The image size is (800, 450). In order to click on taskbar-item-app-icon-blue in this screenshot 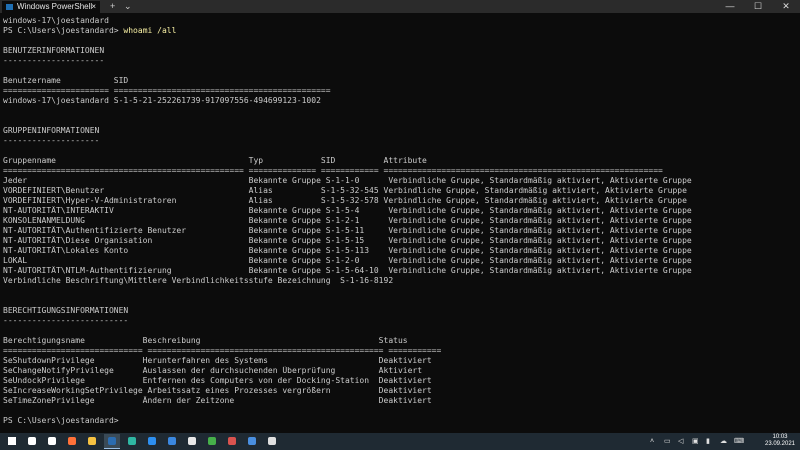, I will do `click(252, 441)`.